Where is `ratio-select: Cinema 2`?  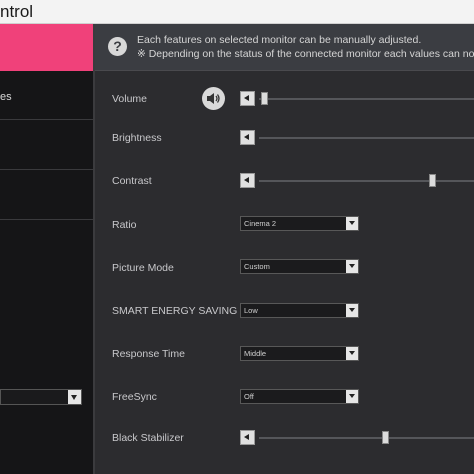 ratio-select: Cinema 2 is located at coordinates (299, 223).